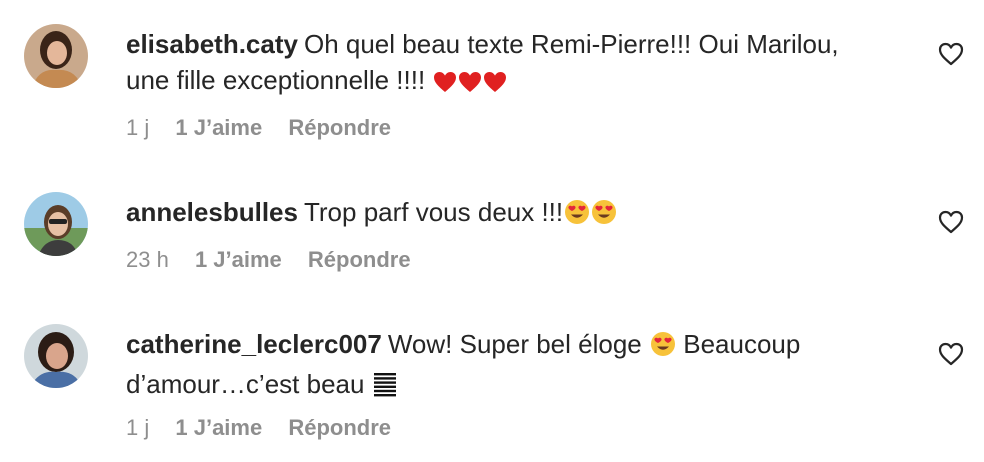 The image size is (984, 462). What do you see at coordinates (212, 212) in the screenshot?
I see `comment-username: annelesbulles` at bounding box center [212, 212].